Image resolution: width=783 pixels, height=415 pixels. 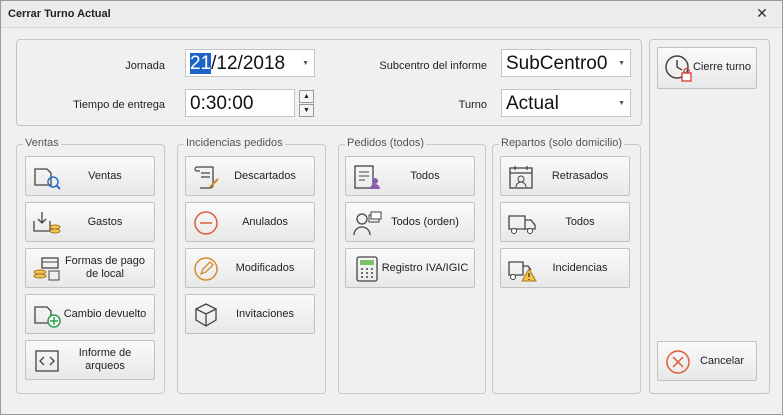 What do you see at coordinates (42, 143) in the screenshot?
I see `ventas-group-title: Ventas` at bounding box center [42, 143].